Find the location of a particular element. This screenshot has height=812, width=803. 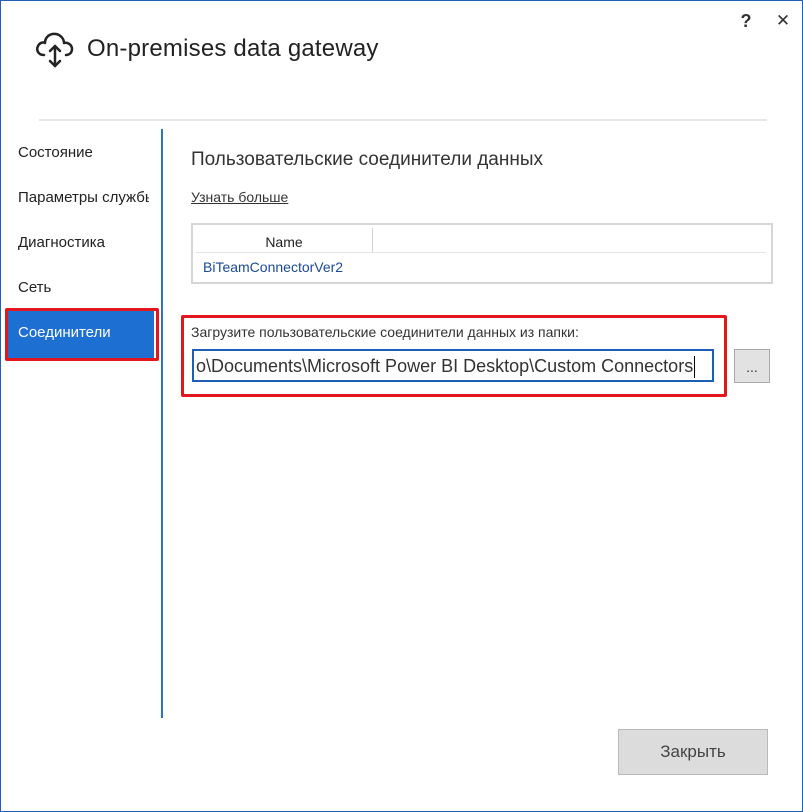

connectors-table: Name BiTeamConnectorVer2 is located at coordinates (482, 253).